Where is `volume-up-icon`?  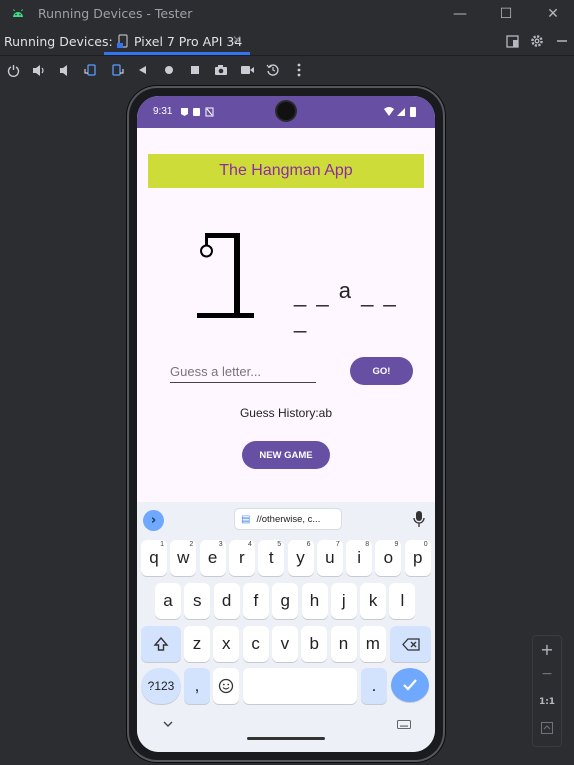 volume-up-icon is located at coordinates (39, 70).